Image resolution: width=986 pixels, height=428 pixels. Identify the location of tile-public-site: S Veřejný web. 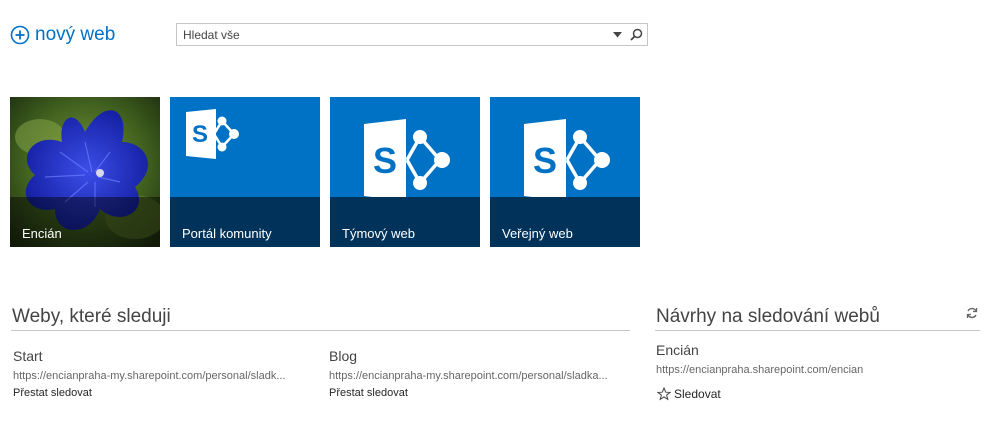
(565, 172).